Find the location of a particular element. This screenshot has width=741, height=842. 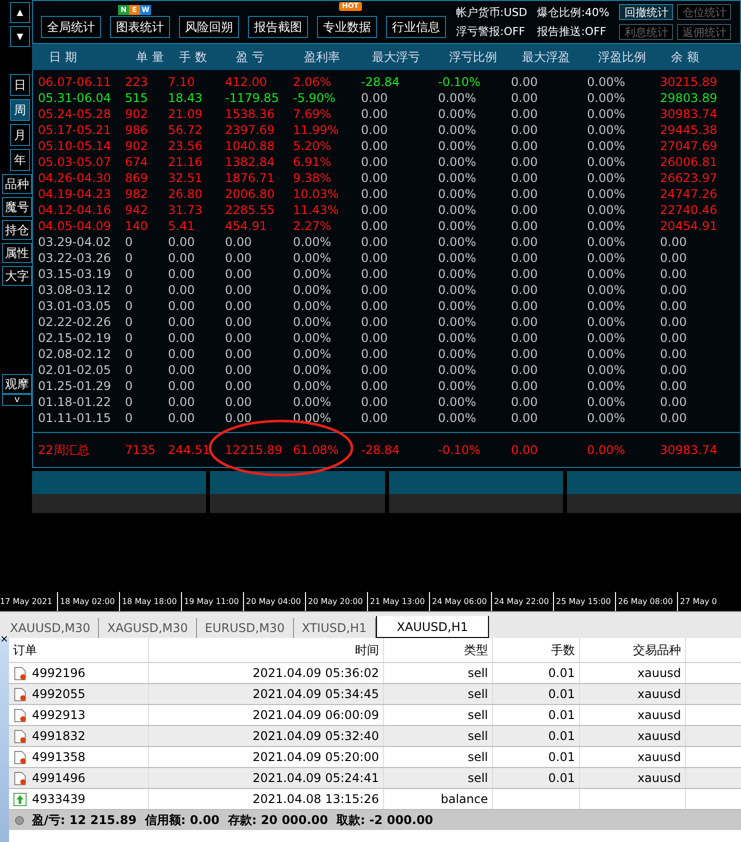

table-cell-text: 32.51 is located at coordinates (186, 178).